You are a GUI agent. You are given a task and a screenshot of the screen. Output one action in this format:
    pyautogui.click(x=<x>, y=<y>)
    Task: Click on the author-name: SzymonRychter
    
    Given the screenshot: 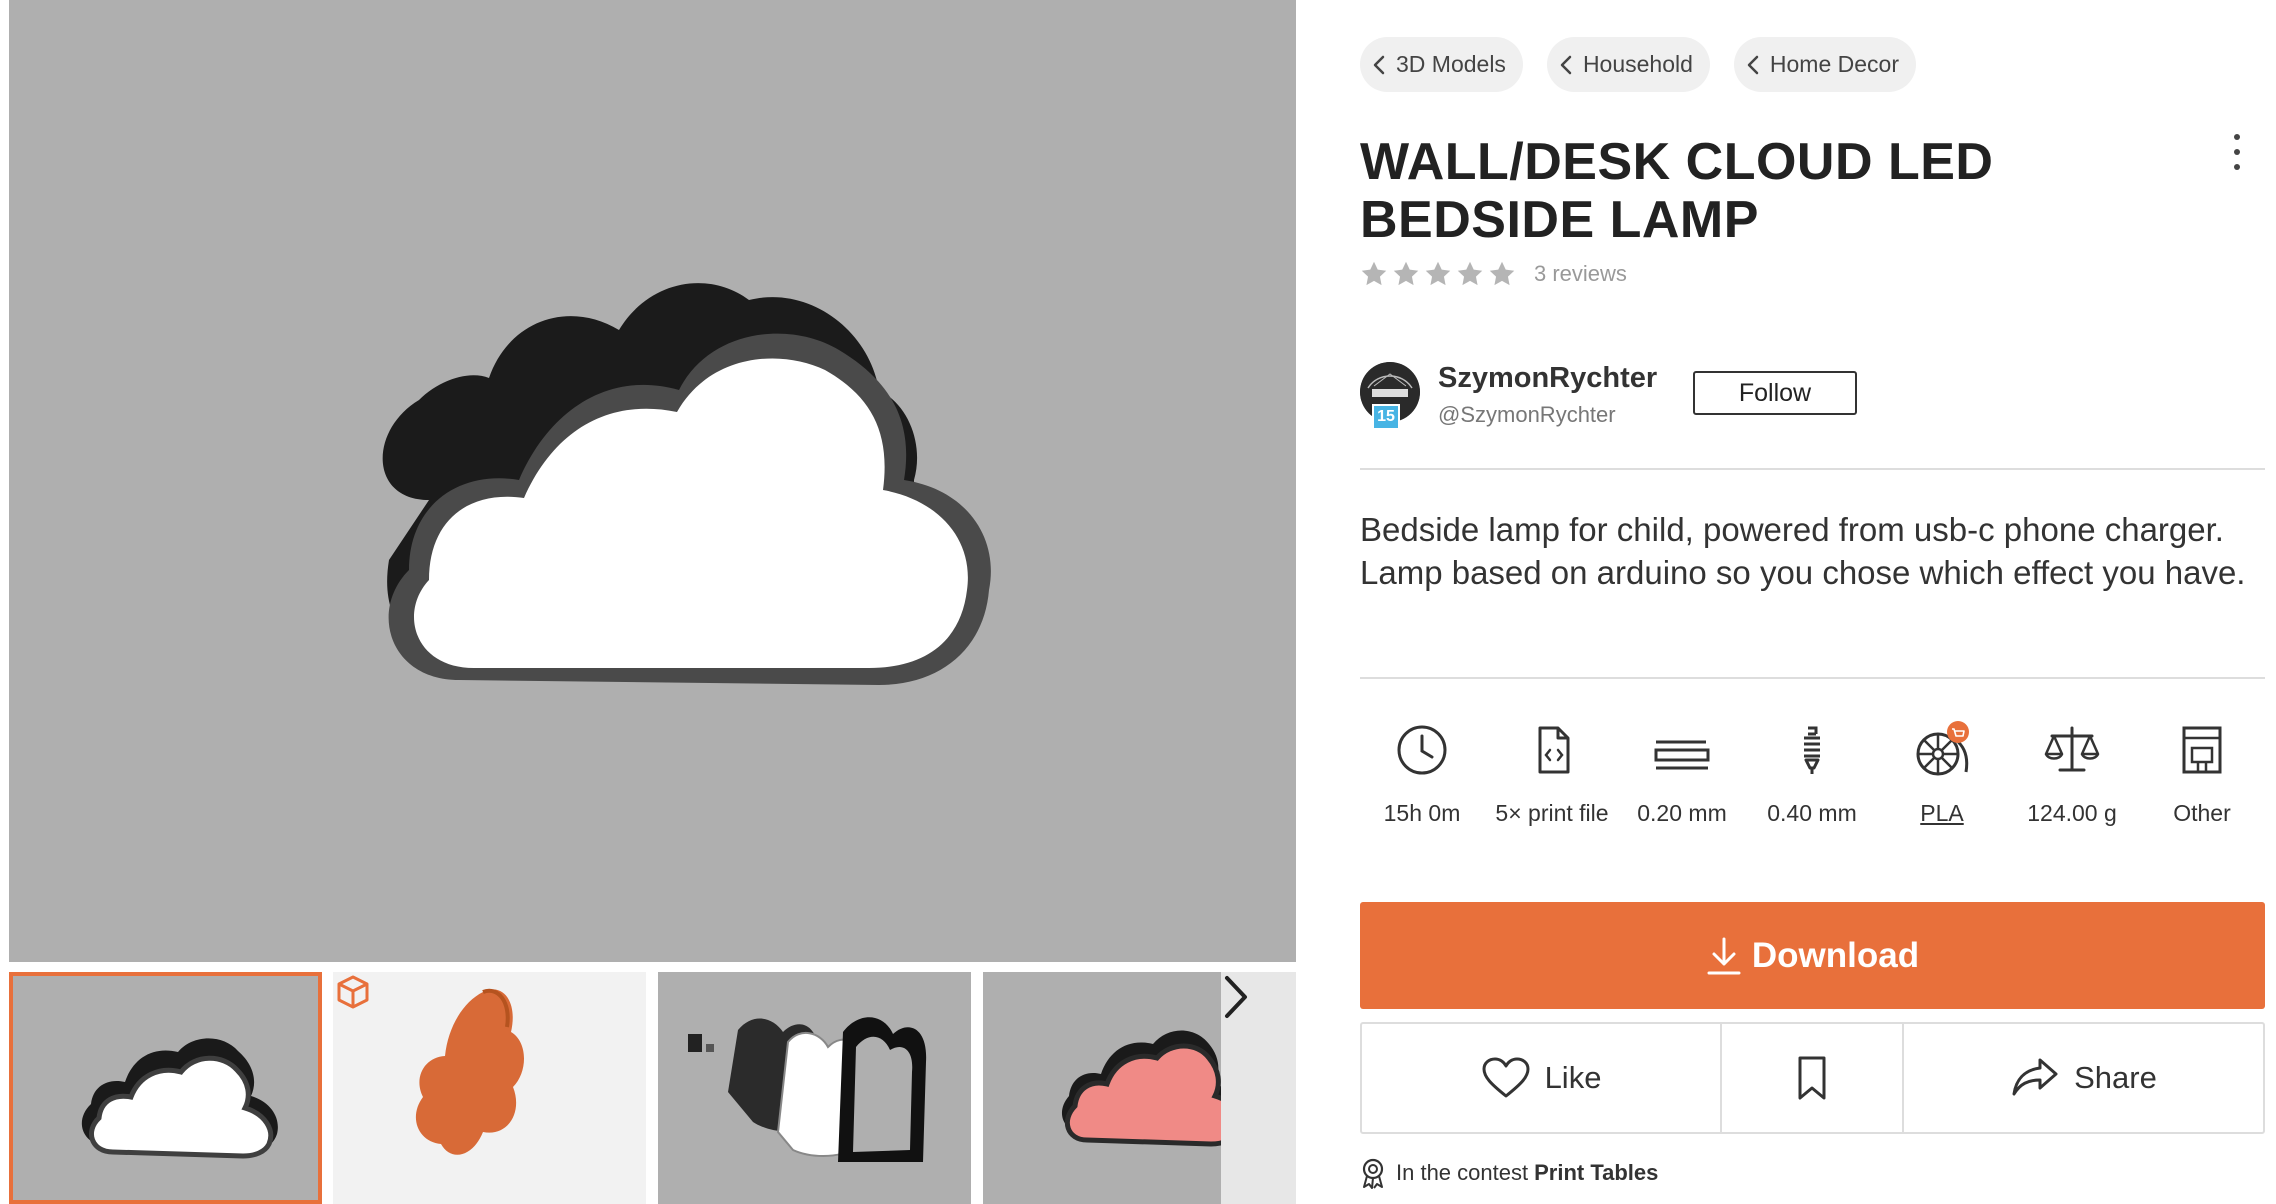 What is the action you would take?
    pyautogui.click(x=1547, y=378)
    